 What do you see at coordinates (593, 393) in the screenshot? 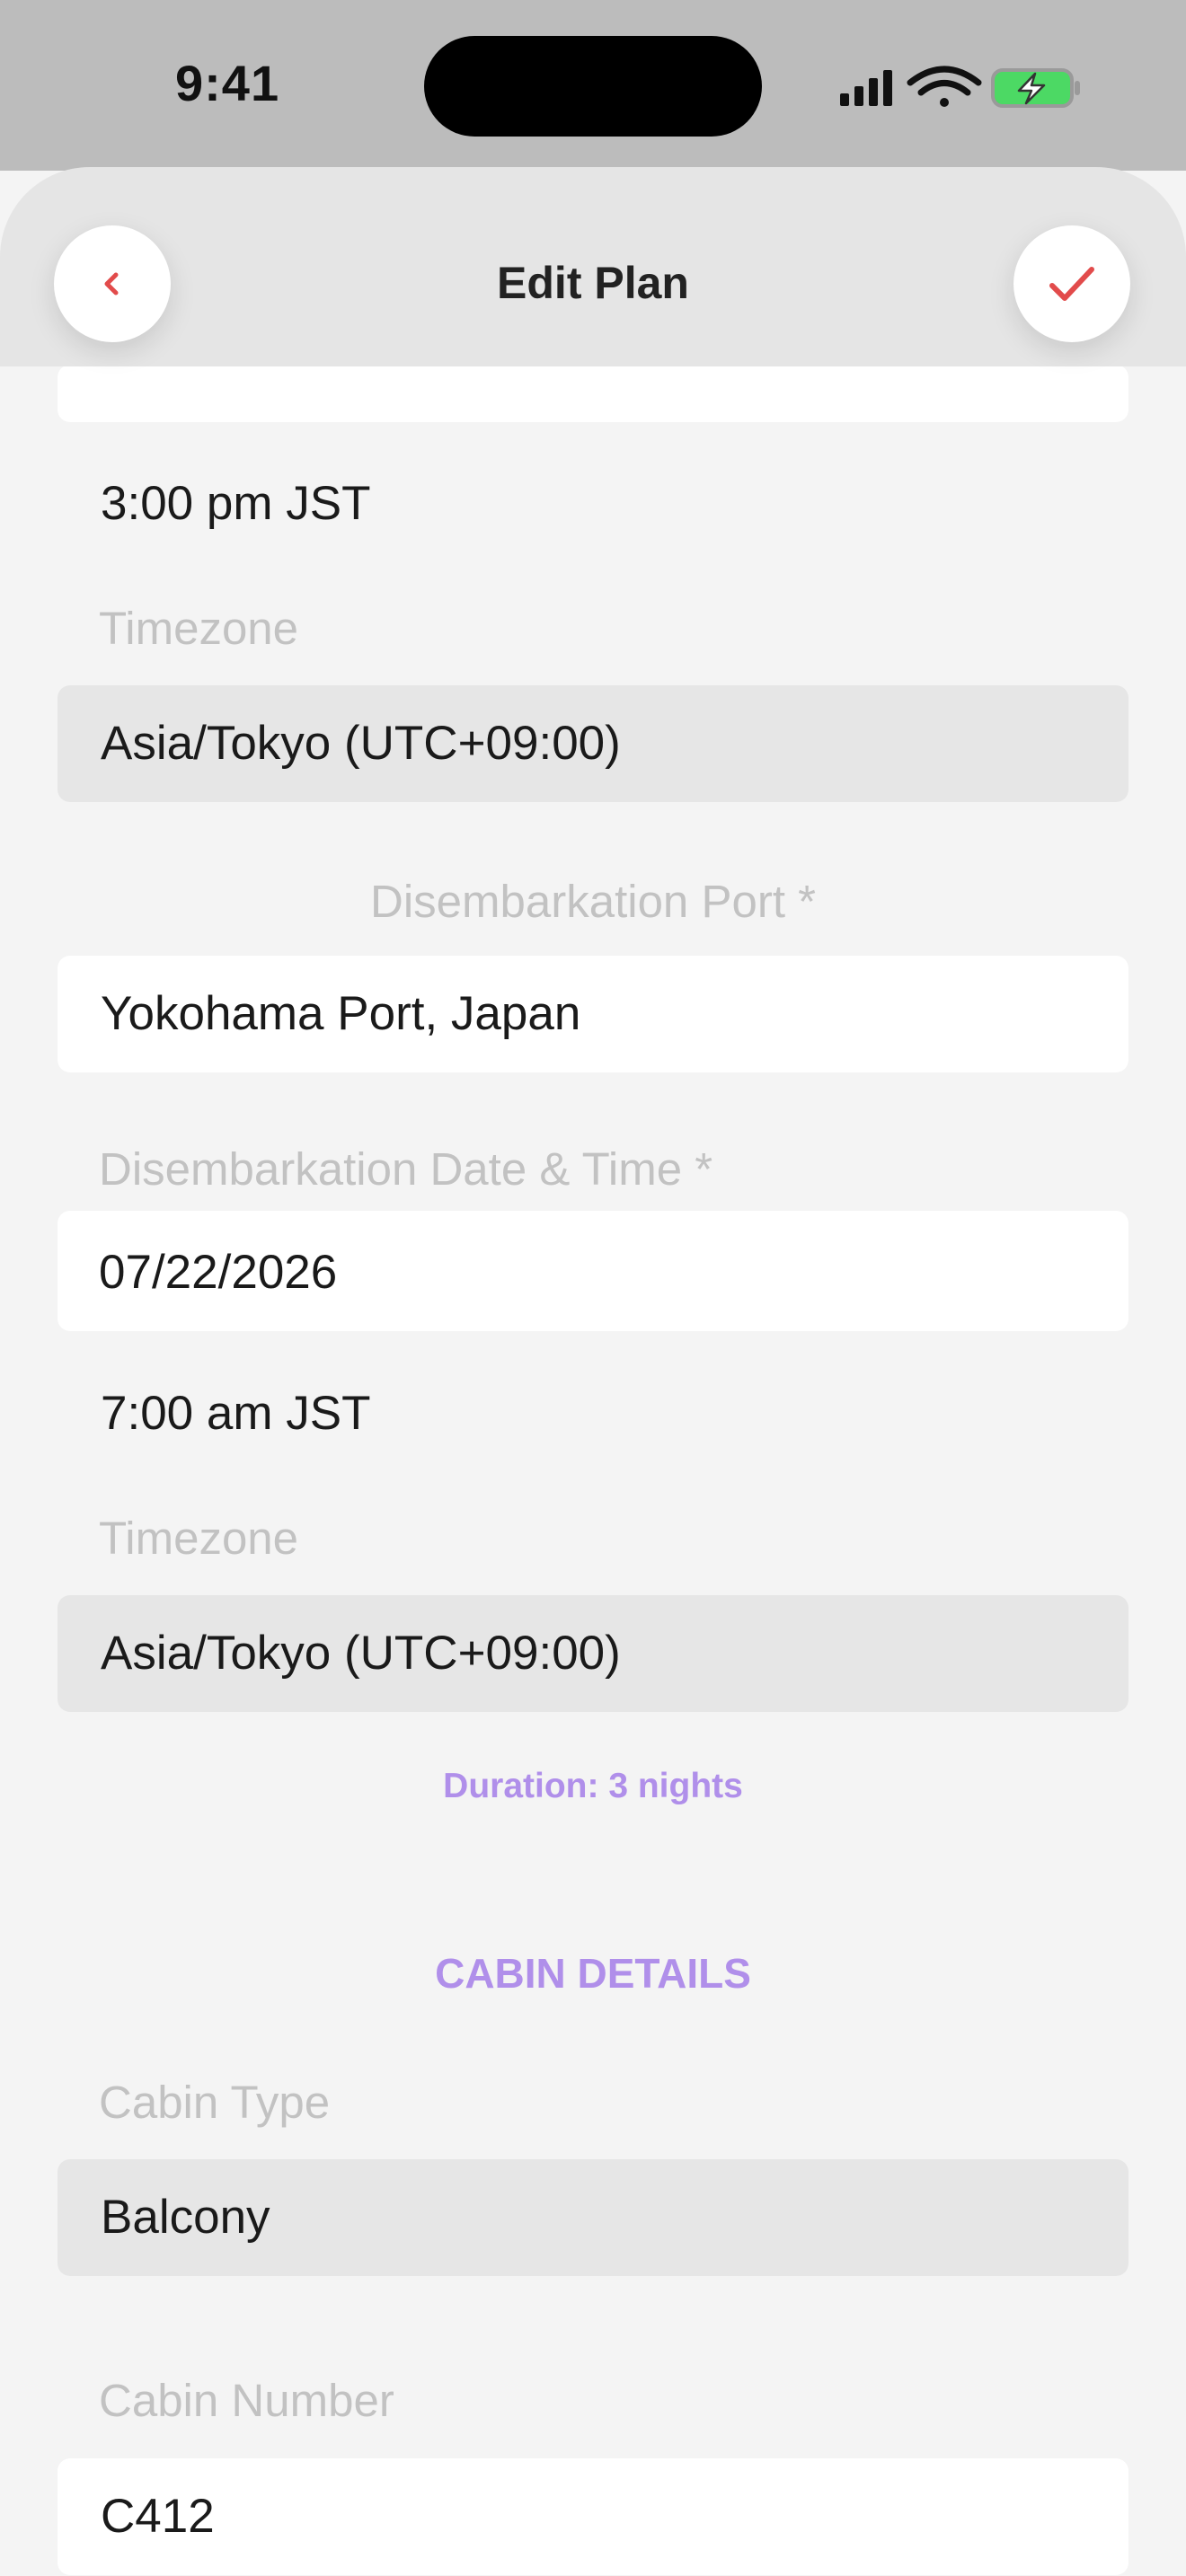
I see `embarkation-date-field-partial` at bounding box center [593, 393].